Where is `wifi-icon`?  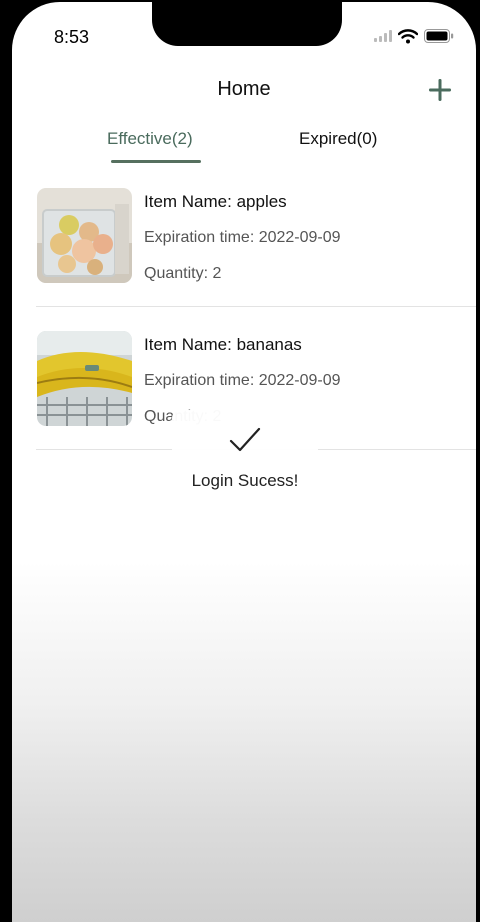 wifi-icon is located at coordinates (408, 35).